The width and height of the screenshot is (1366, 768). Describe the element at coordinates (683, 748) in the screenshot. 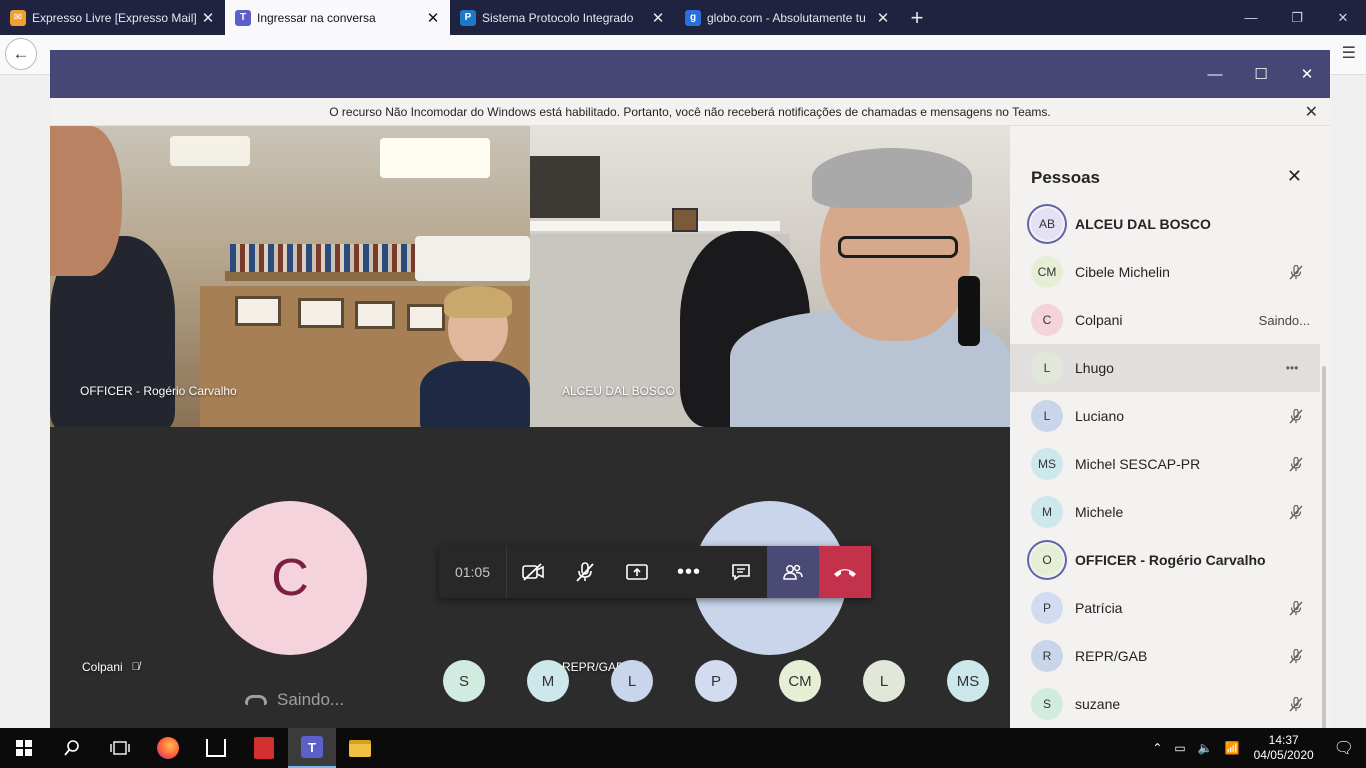

I see `windows-taskbar: T ⌃ ▭ 🔈 📶 14:37 04/05/2020 🗨` at that location.